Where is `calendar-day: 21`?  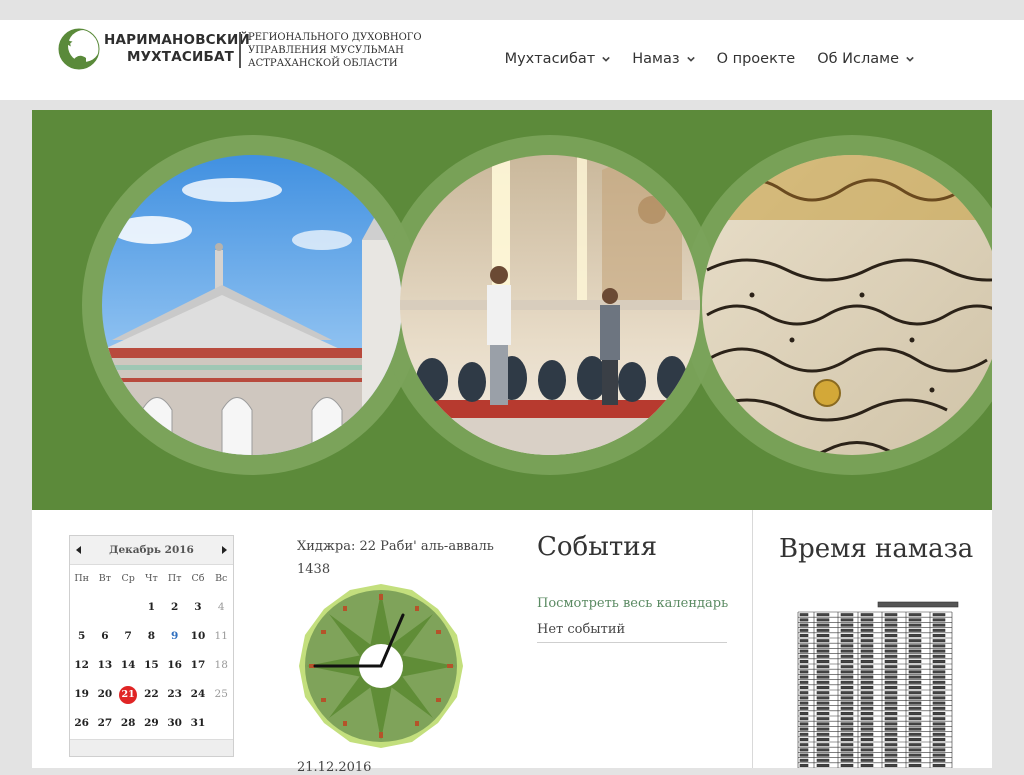 calendar-day: 21 is located at coordinates (128, 694).